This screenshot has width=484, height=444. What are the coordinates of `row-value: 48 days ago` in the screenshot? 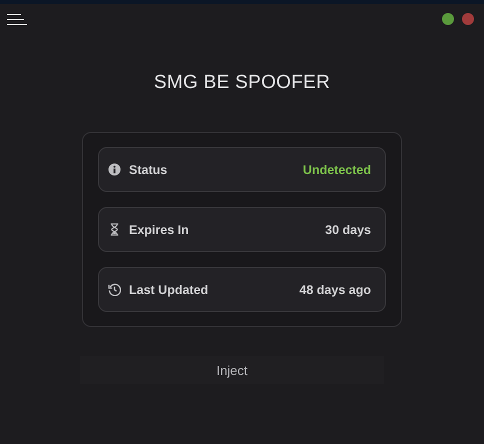 It's located at (335, 289).